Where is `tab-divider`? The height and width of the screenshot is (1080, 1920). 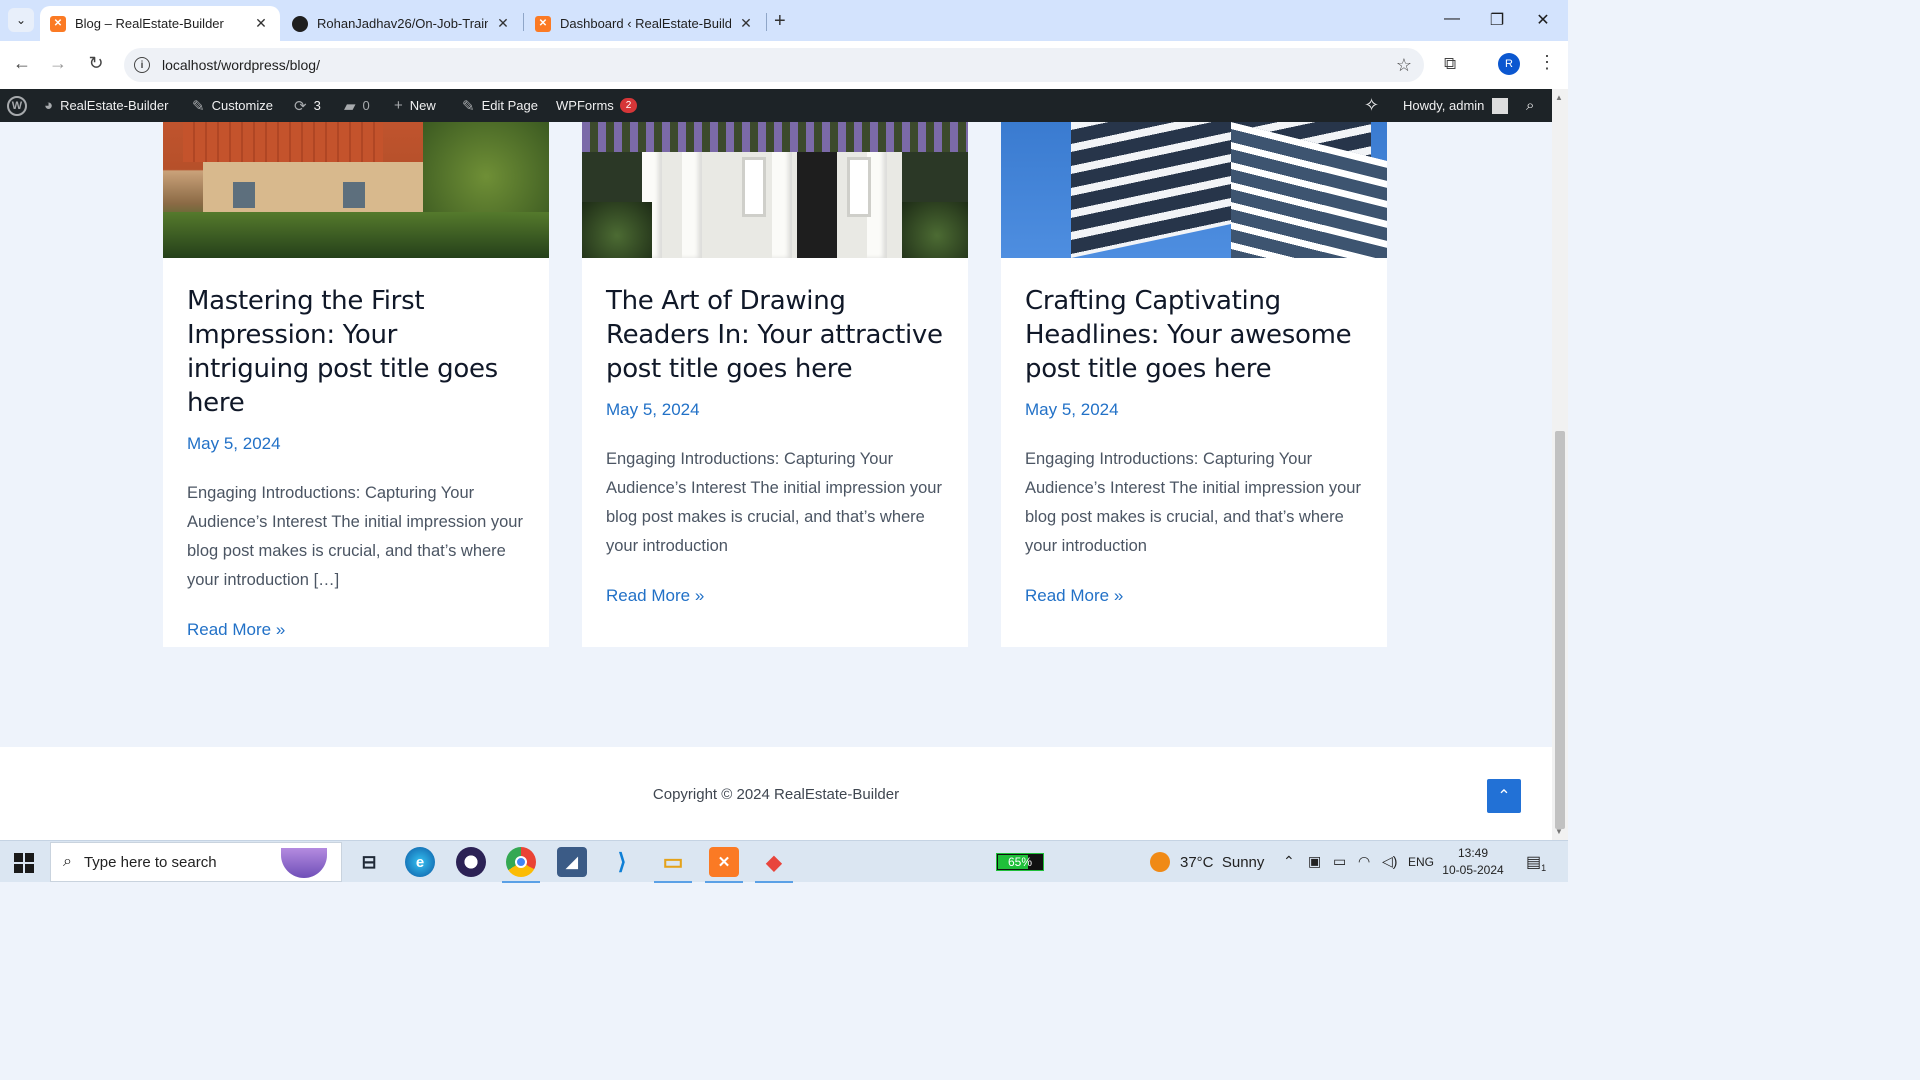 tab-divider is located at coordinates (523, 22).